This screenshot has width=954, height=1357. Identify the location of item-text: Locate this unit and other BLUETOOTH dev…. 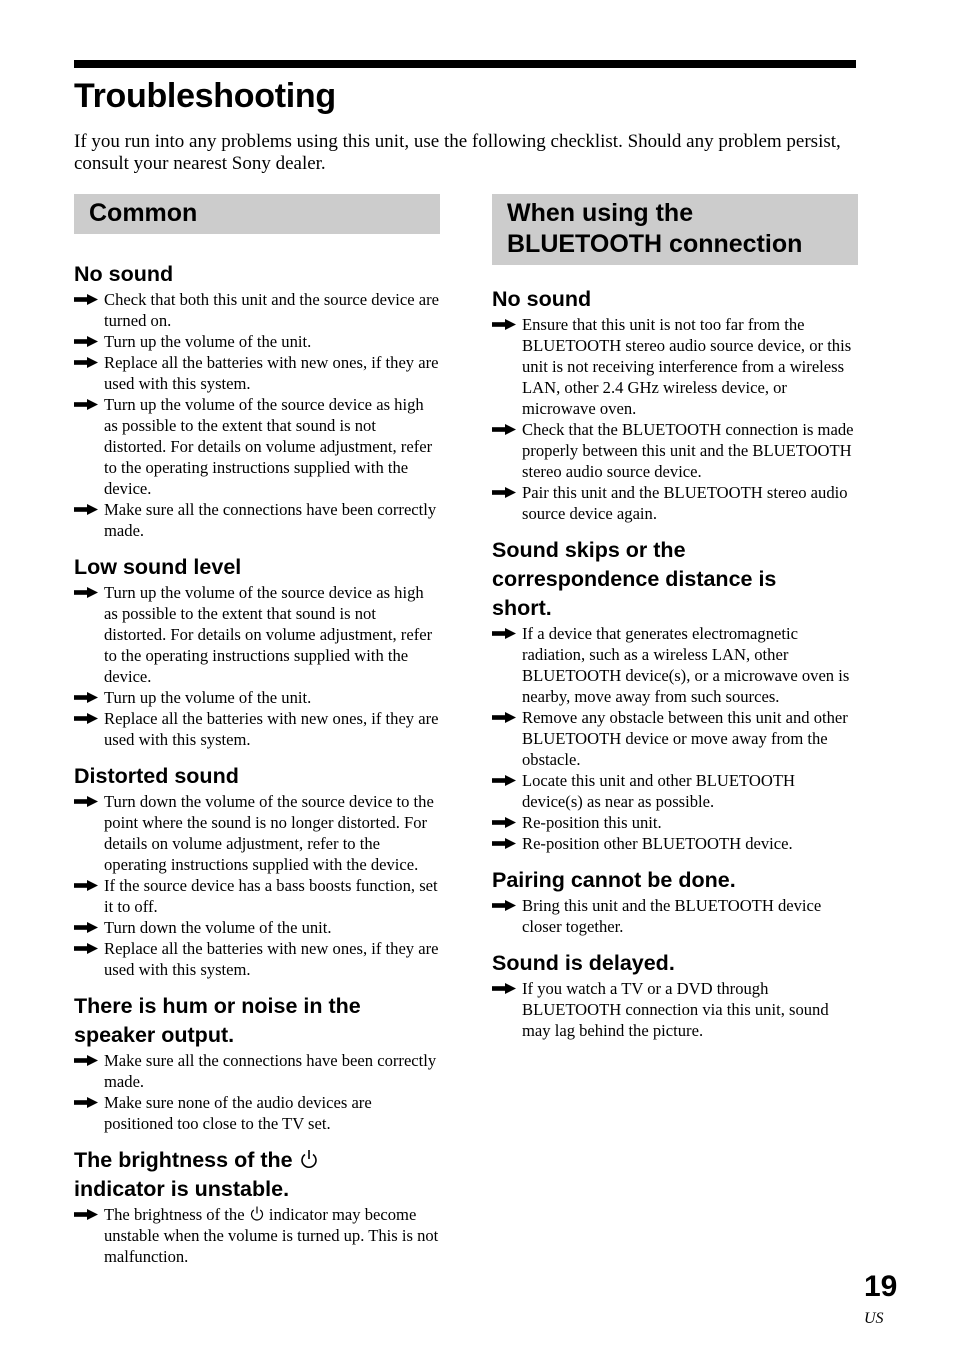
(658, 791).